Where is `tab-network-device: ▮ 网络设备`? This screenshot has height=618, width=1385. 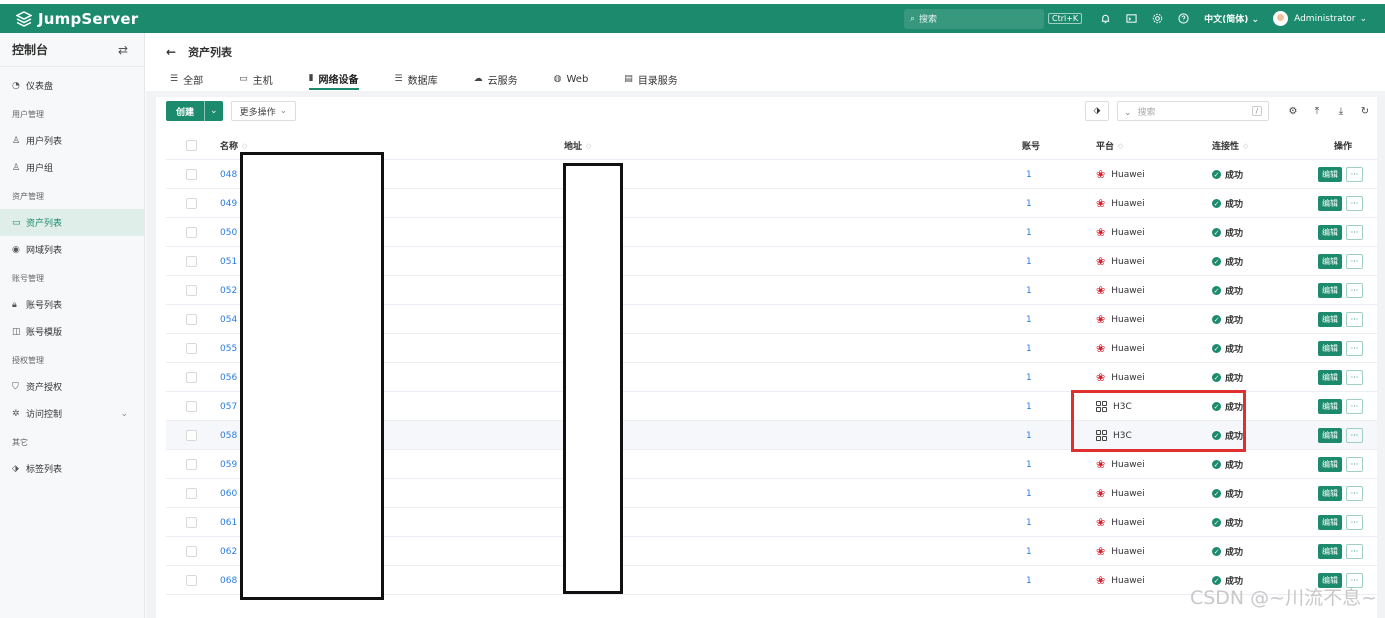
tab-network-device: ▮ 网络设备 is located at coordinates (333, 79).